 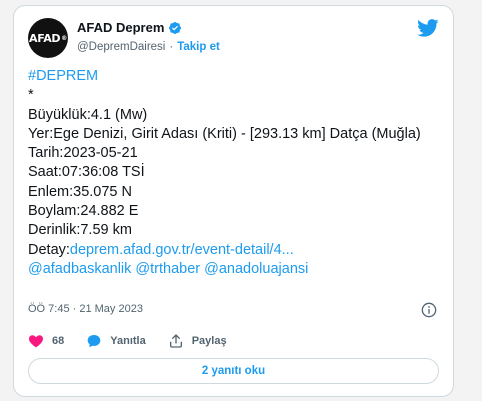 I want to click on share-icon, so click(x=175, y=341).